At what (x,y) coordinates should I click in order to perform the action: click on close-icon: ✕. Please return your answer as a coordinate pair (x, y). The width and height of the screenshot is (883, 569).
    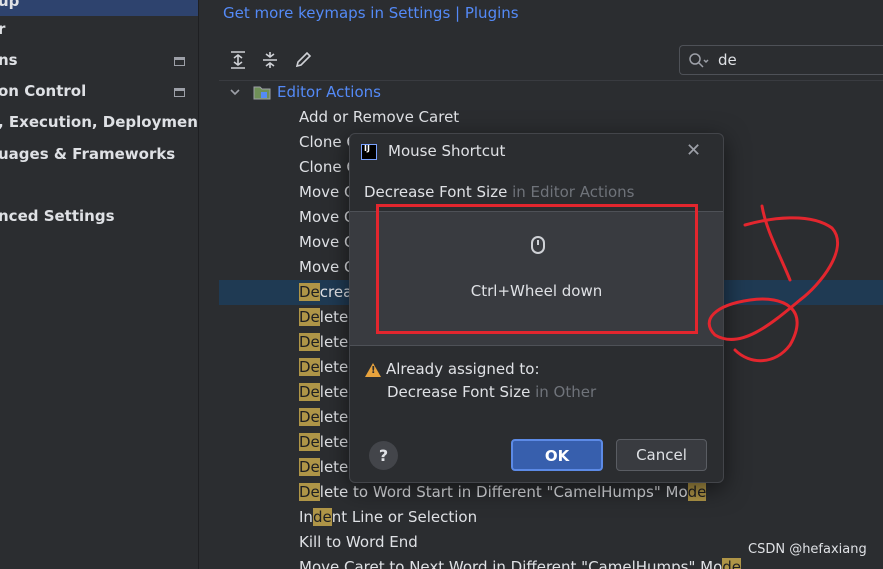
    Looking at the image, I should click on (693, 150).